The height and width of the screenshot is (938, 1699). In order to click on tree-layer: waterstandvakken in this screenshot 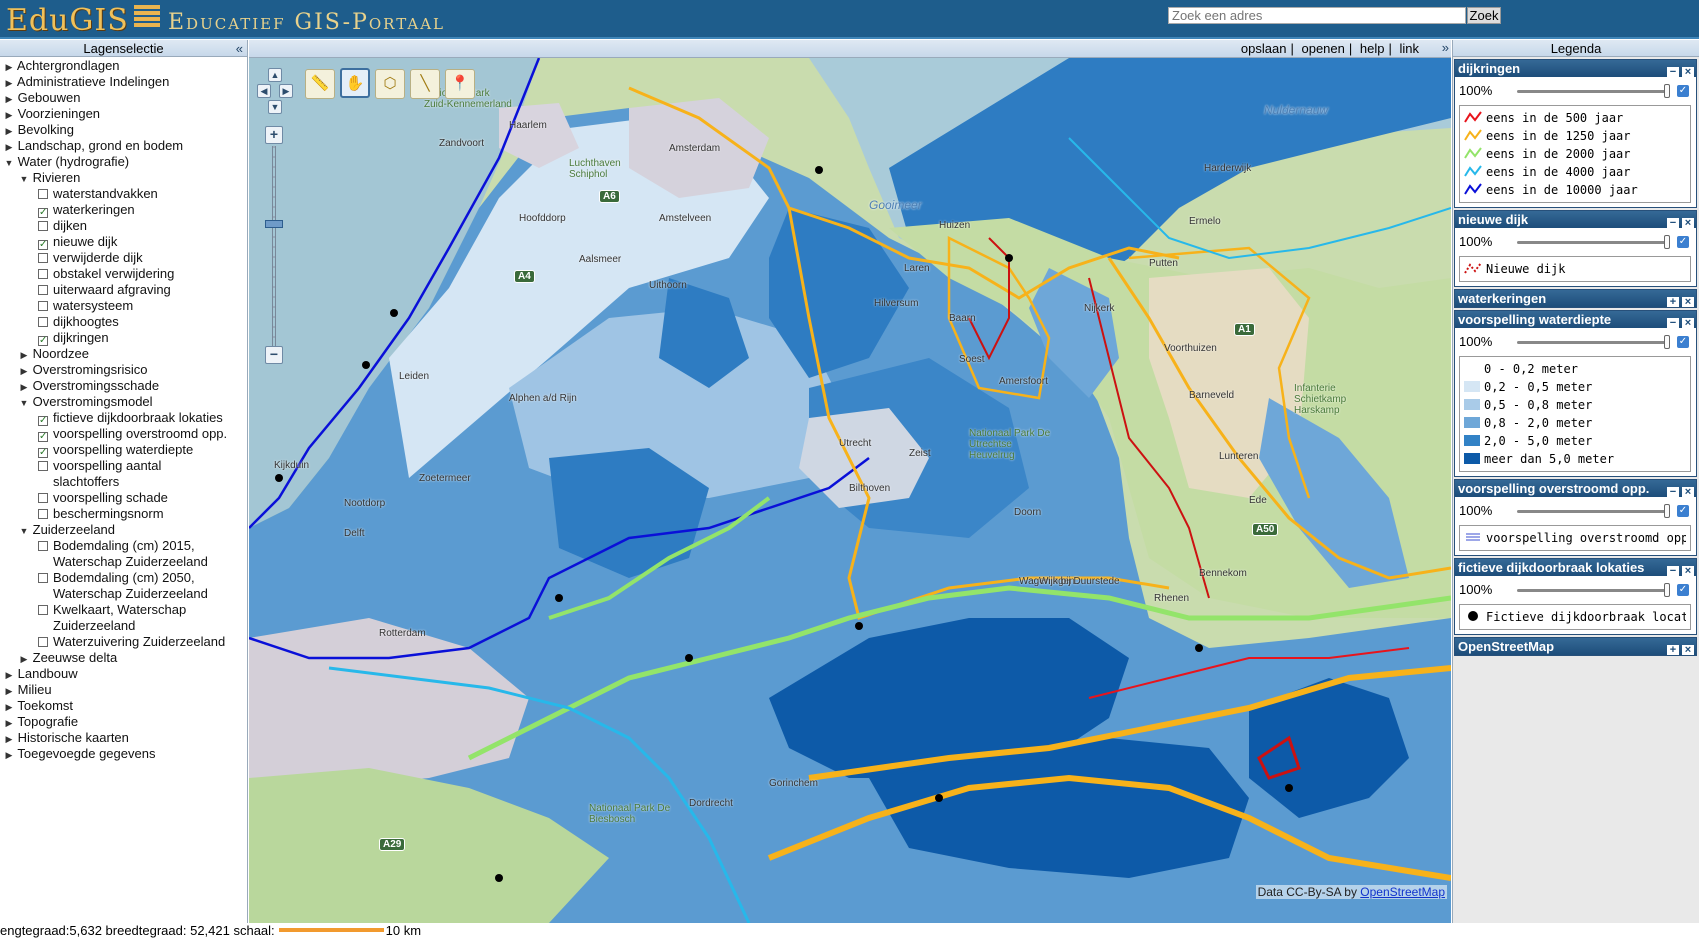, I will do `click(123, 194)`.